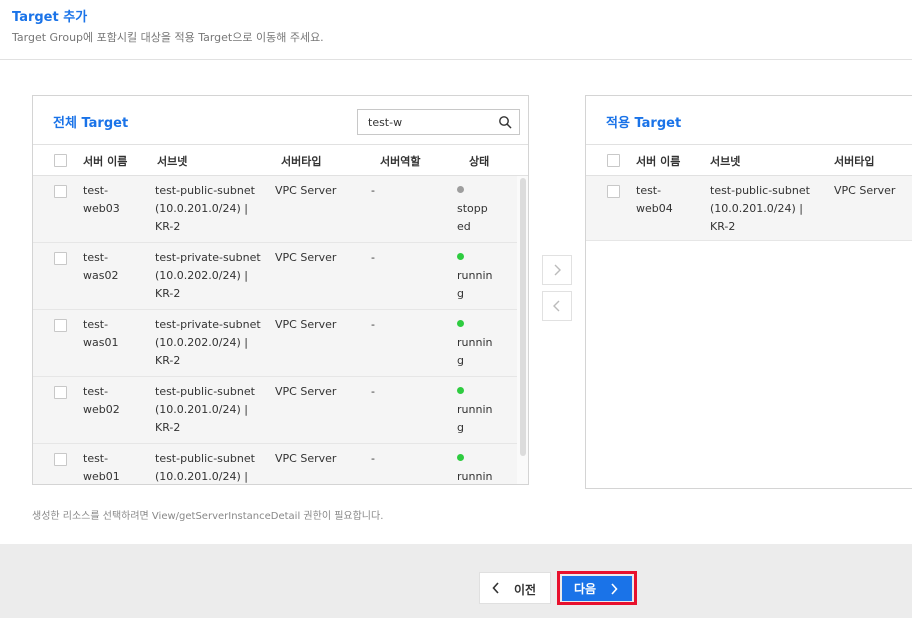 The image size is (912, 618). I want to click on cell-line: (10.0.202.0/24) |, so click(201, 342).